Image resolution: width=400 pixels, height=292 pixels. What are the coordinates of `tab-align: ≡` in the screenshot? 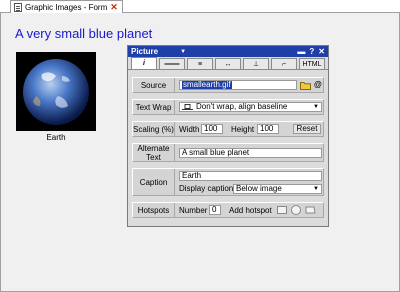 It's located at (200, 63).